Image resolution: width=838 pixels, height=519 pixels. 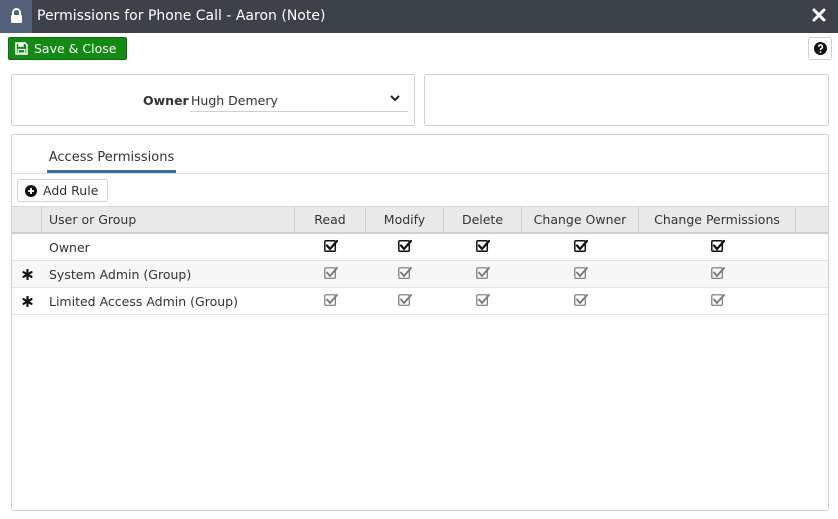 What do you see at coordinates (626, 100) in the screenshot?
I see `info-panel` at bounding box center [626, 100].